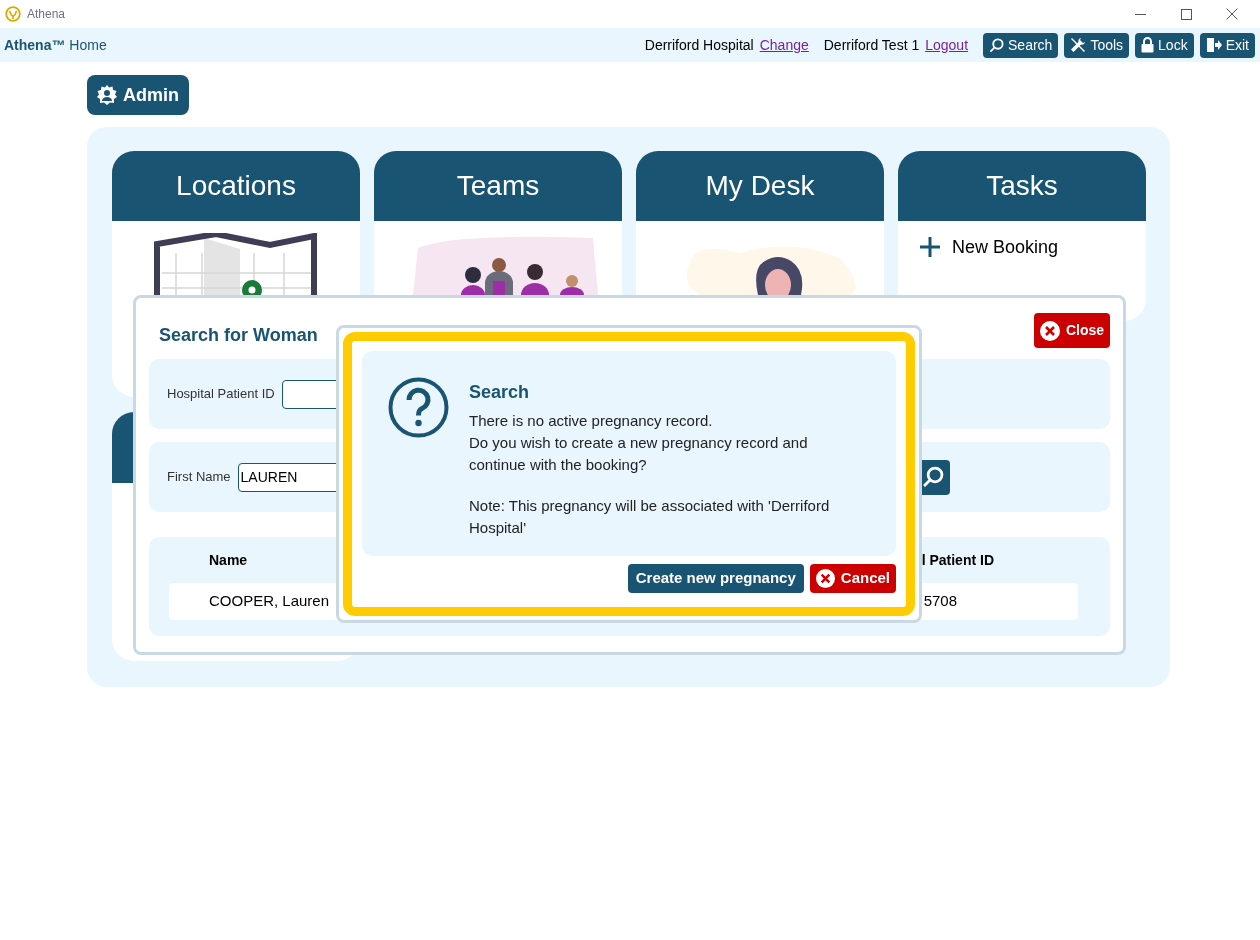 The image size is (1260, 940). Describe the element at coordinates (1186, 14) in the screenshot. I see `maximize-icon` at that location.